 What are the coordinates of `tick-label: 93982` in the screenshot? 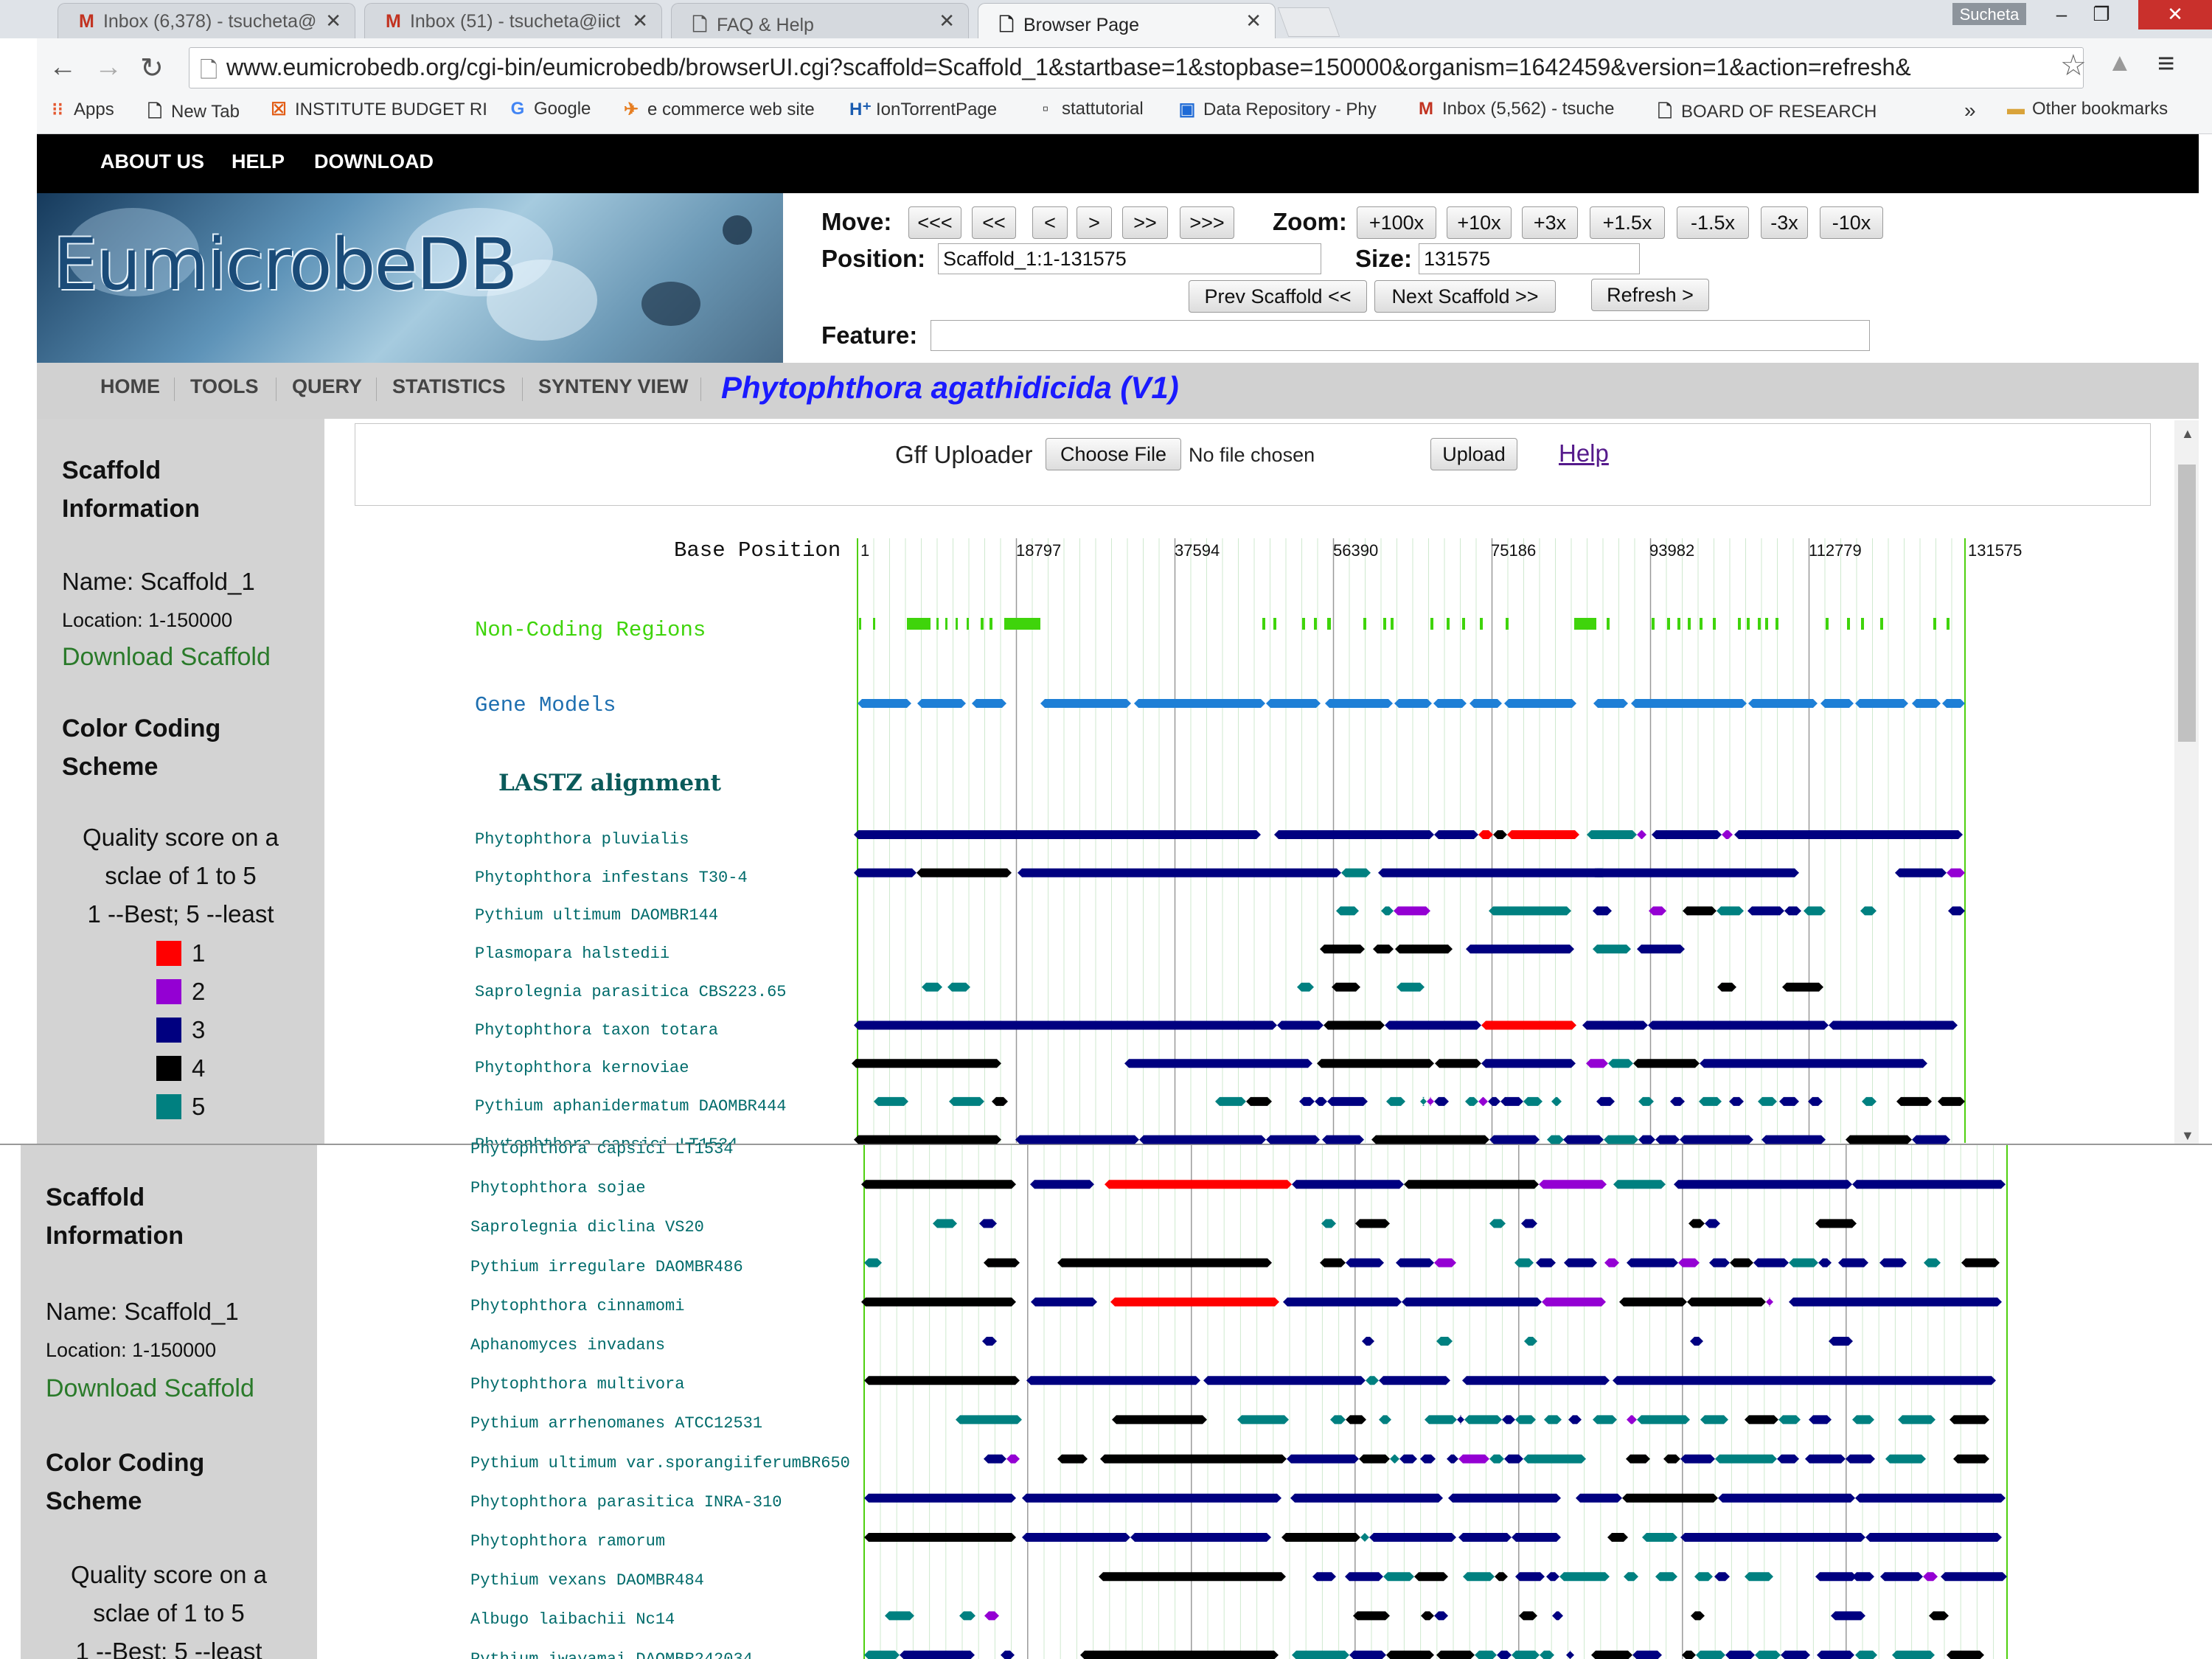 It's located at (1671, 550).